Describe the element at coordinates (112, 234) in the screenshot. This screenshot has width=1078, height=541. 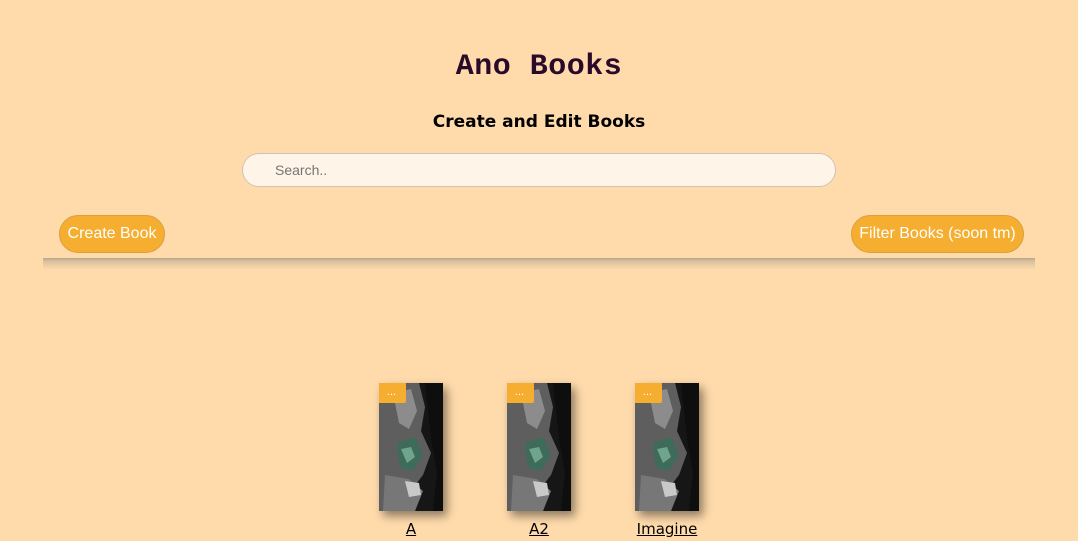
I see `create-book-button: Create Book` at that location.